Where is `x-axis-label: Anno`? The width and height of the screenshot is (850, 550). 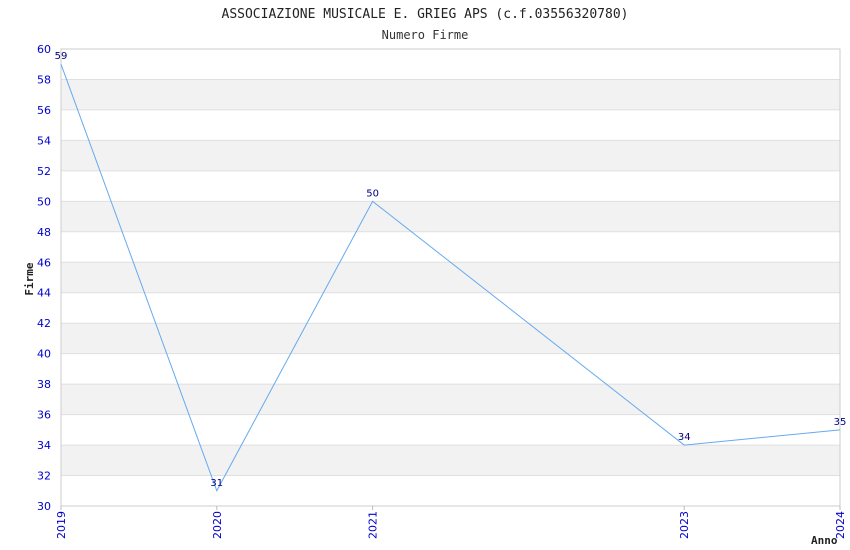 x-axis-label: Anno is located at coordinates (824, 540).